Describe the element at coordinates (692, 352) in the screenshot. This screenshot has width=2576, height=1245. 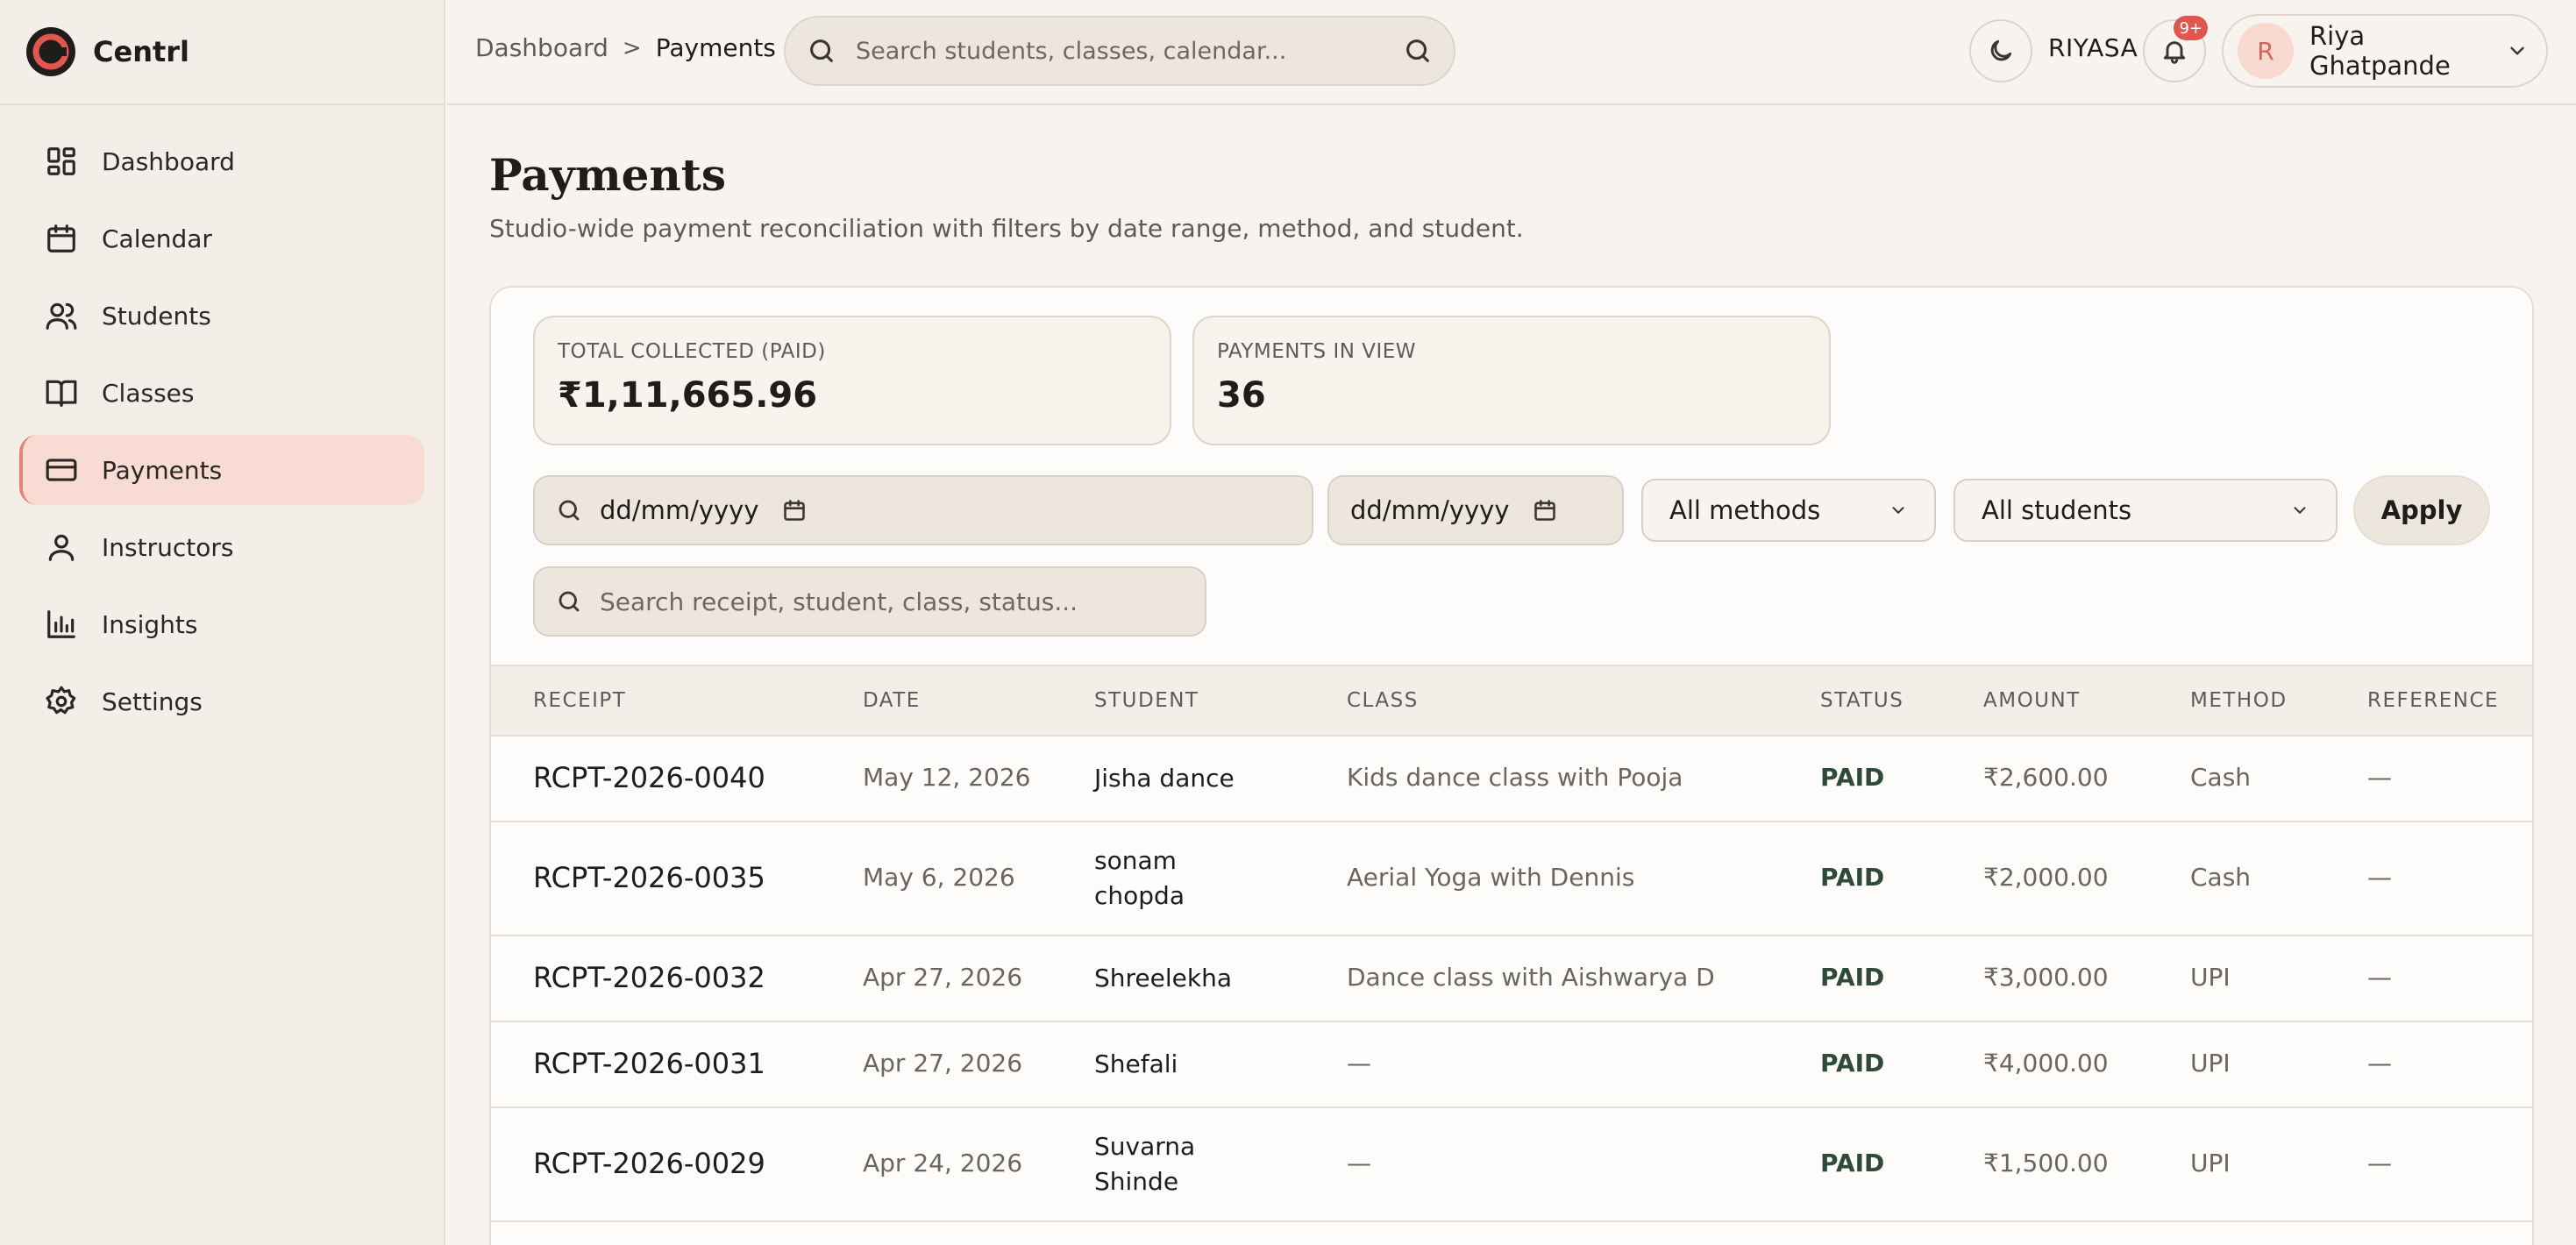
I see `stat-label: TOTAL COLLECTED (PAID)` at that location.